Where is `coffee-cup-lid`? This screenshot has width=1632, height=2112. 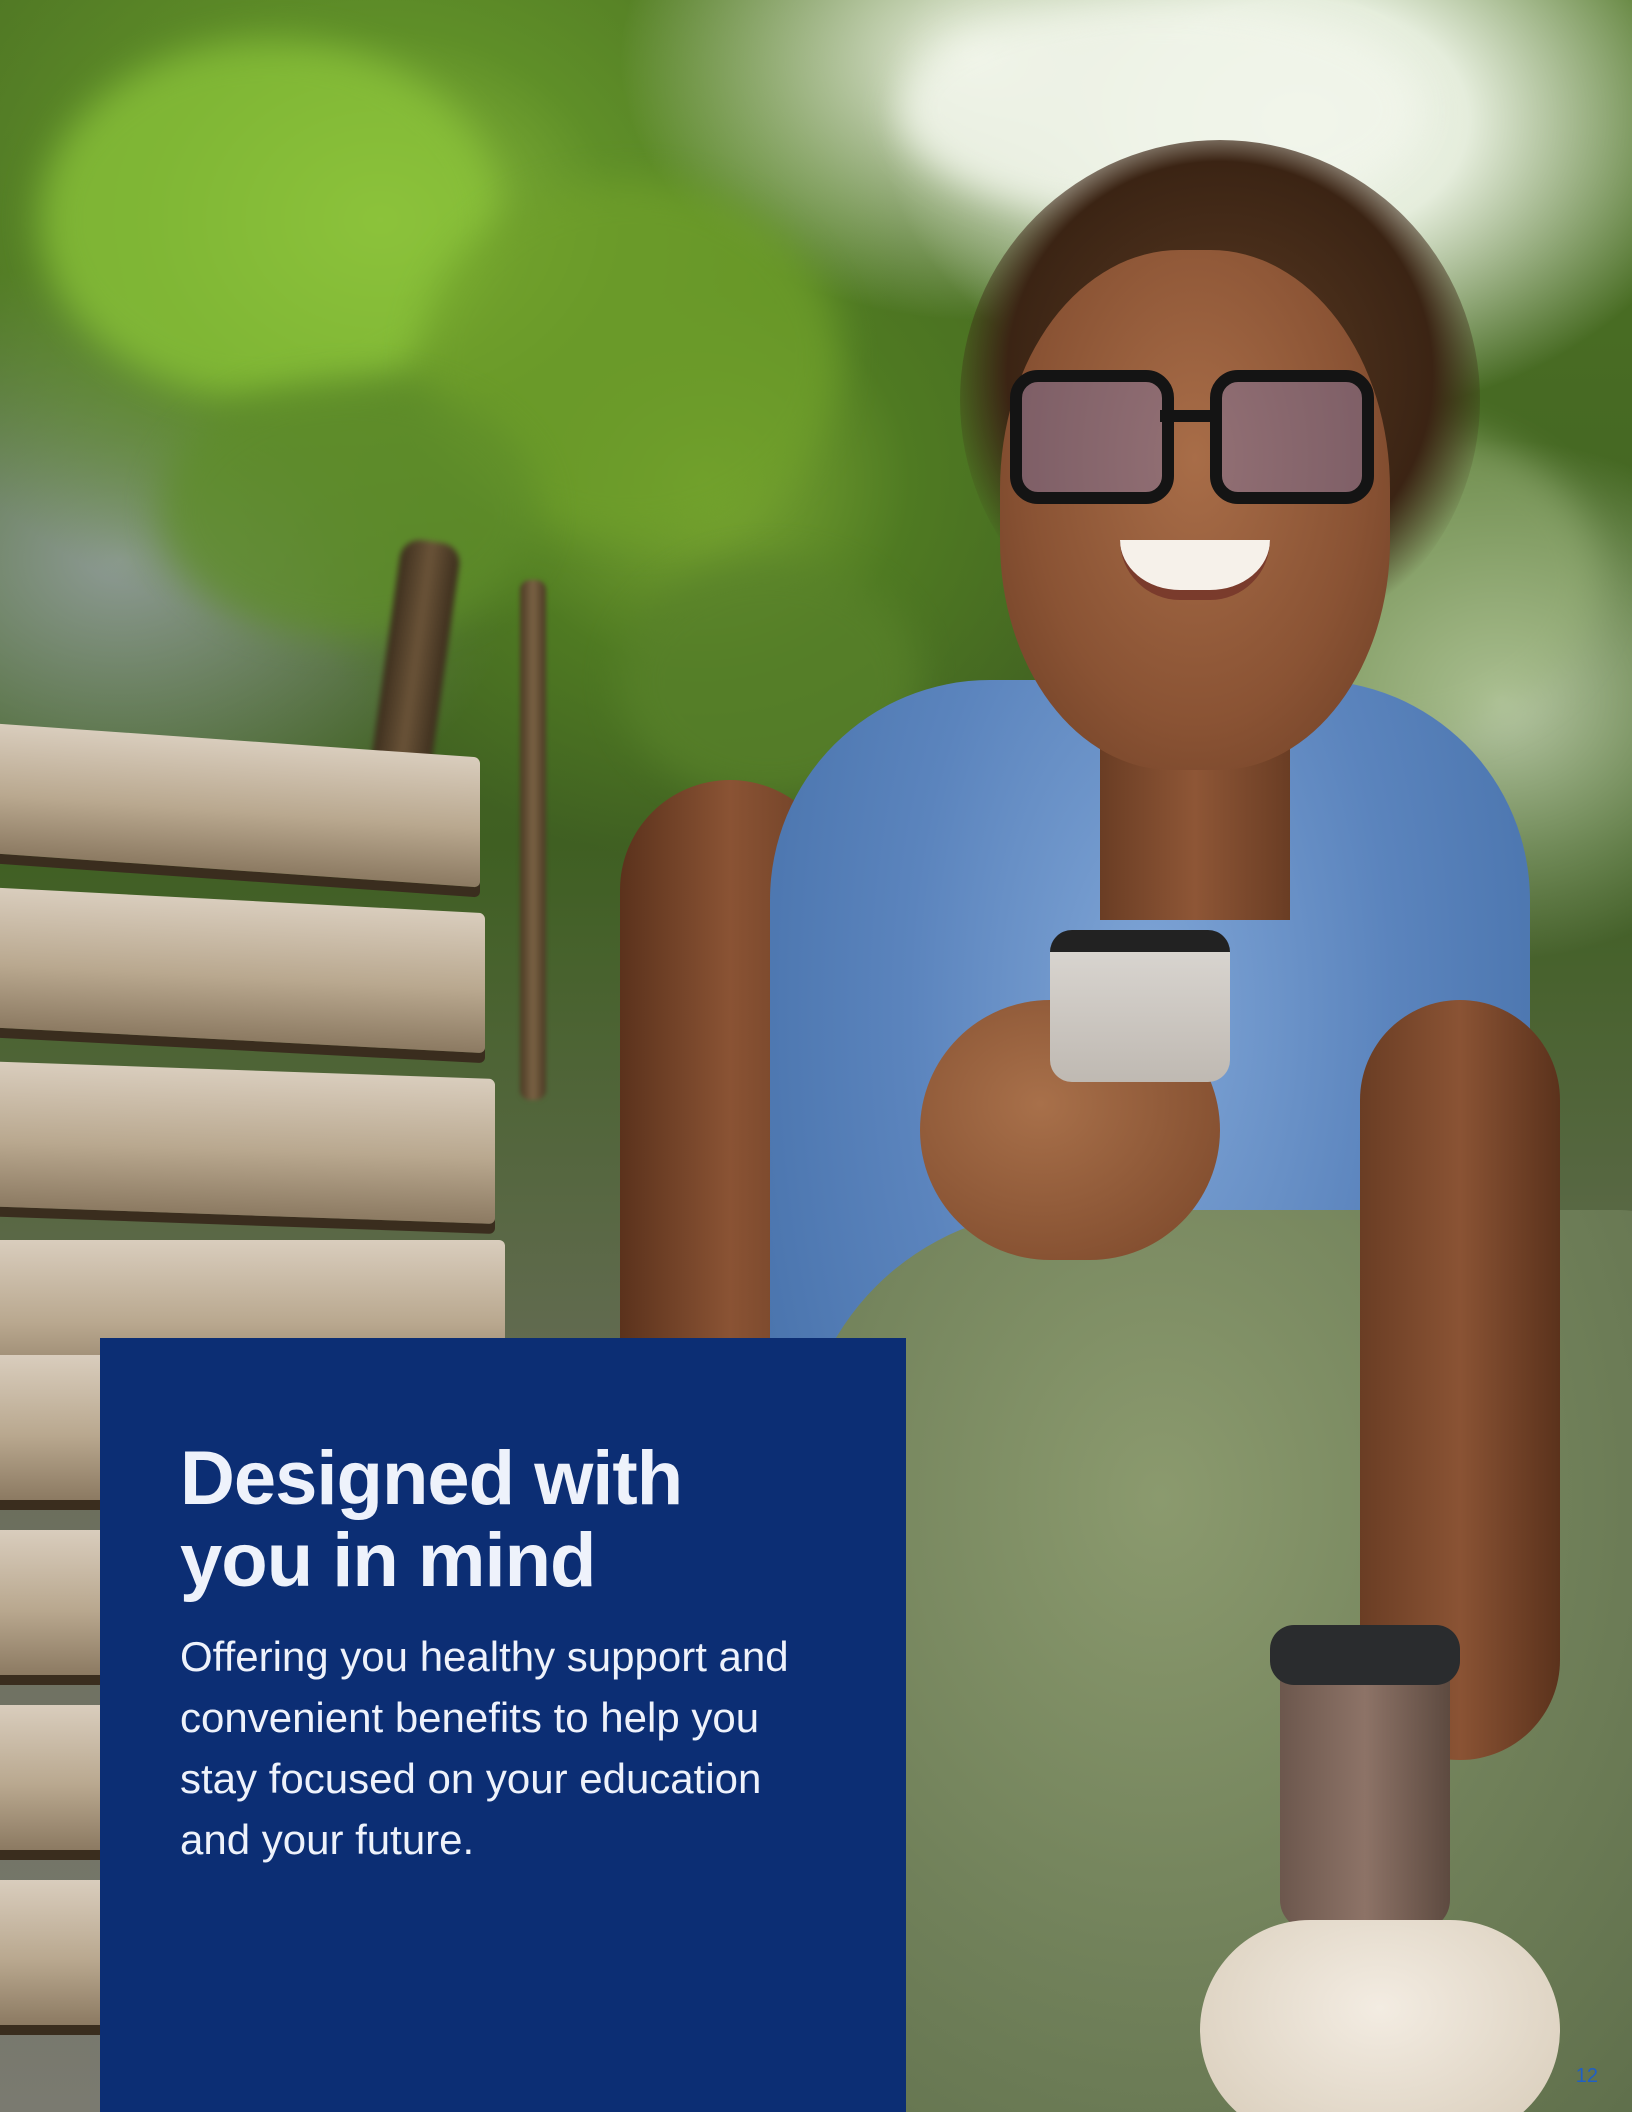 coffee-cup-lid is located at coordinates (1365, 1655).